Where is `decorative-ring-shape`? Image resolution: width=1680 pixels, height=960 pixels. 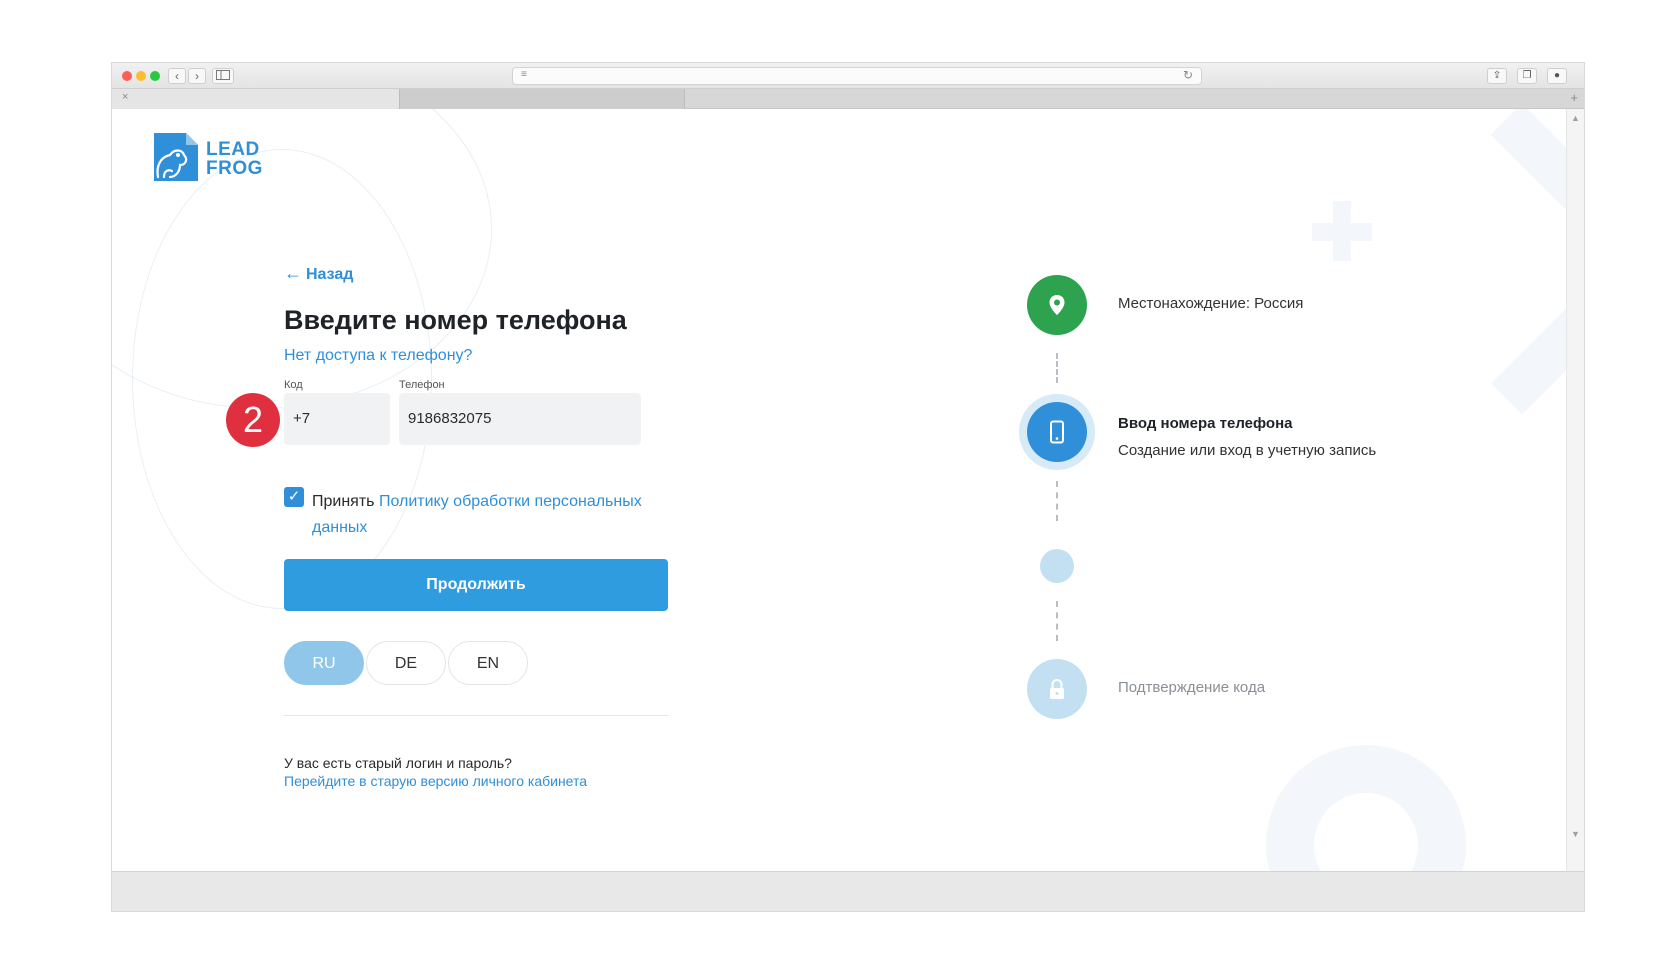
decorative-ring-shape is located at coordinates (1366, 809).